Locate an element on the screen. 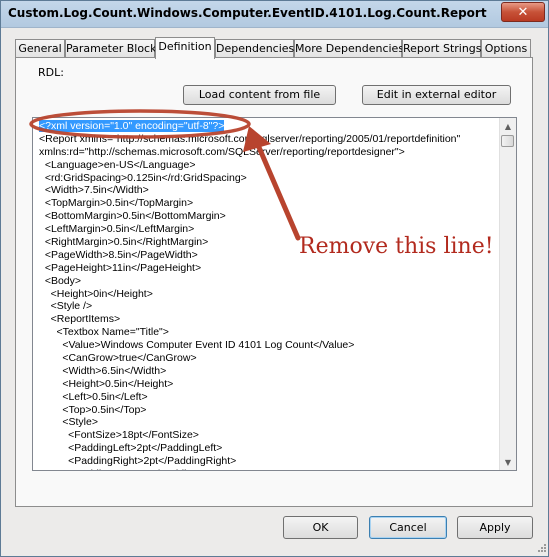 This screenshot has height=557, width=549. load-content-button: Load content from file is located at coordinates (259, 95).